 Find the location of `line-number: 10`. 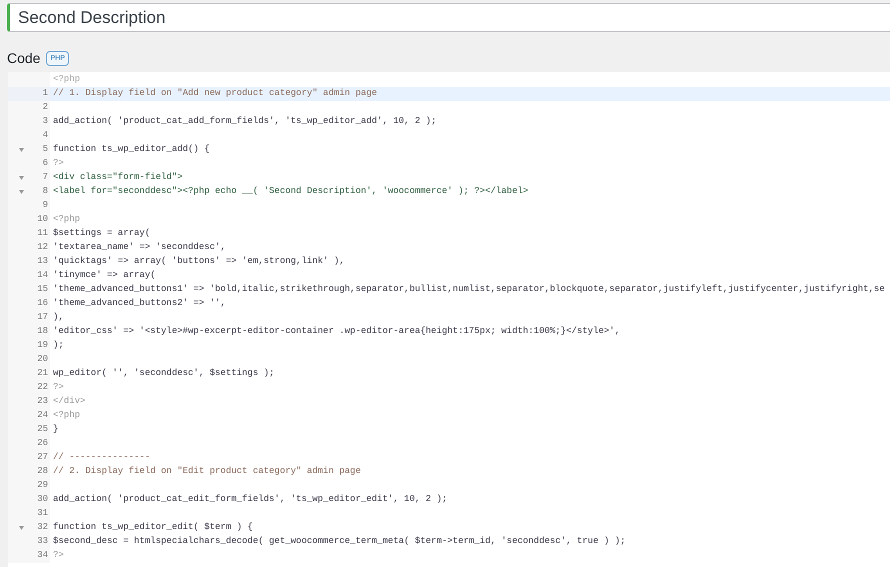

line-number: 10 is located at coordinates (42, 219).